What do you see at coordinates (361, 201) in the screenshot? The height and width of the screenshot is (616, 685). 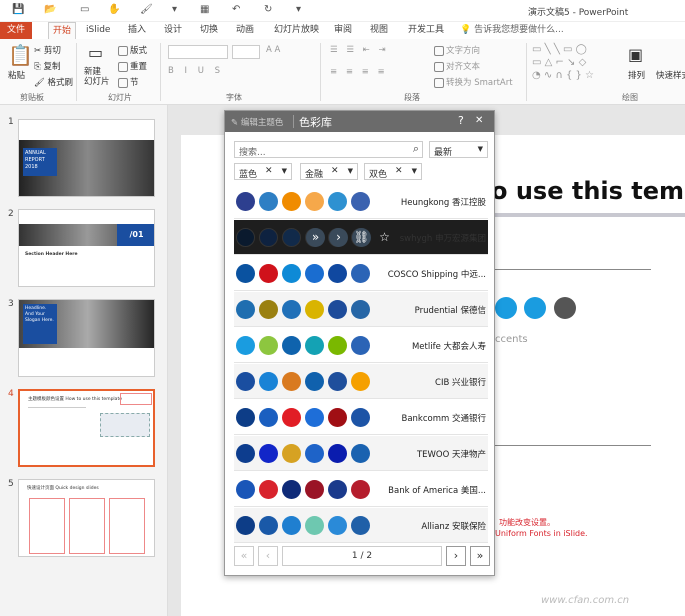 I see `color-scheme-row: Heungkong 香江控股` at bounding box center [361, 201].